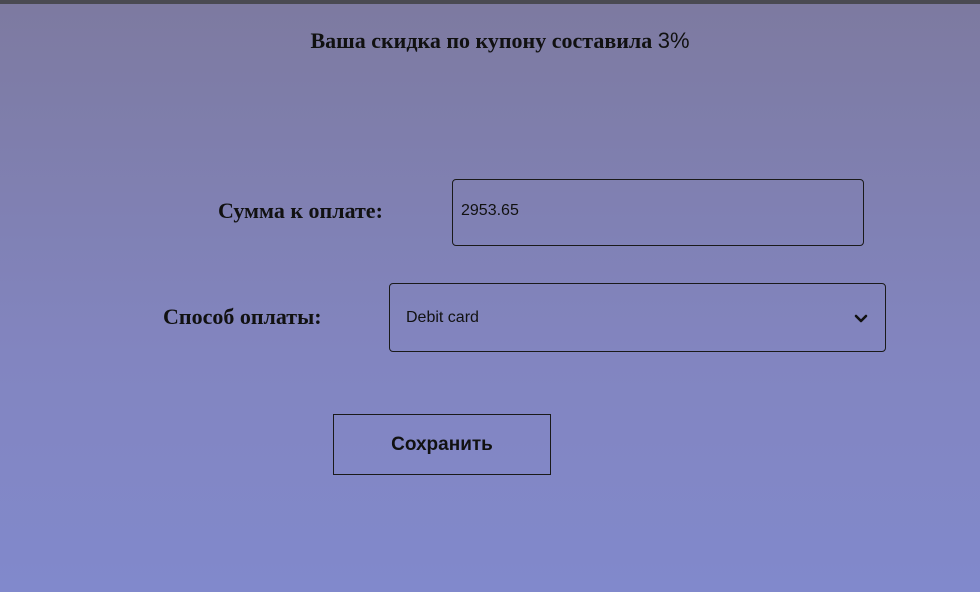 Image resolution: width=980 pixels, height=592 pixels. I want to click on save-button: Сохранить, so click(442, 444).